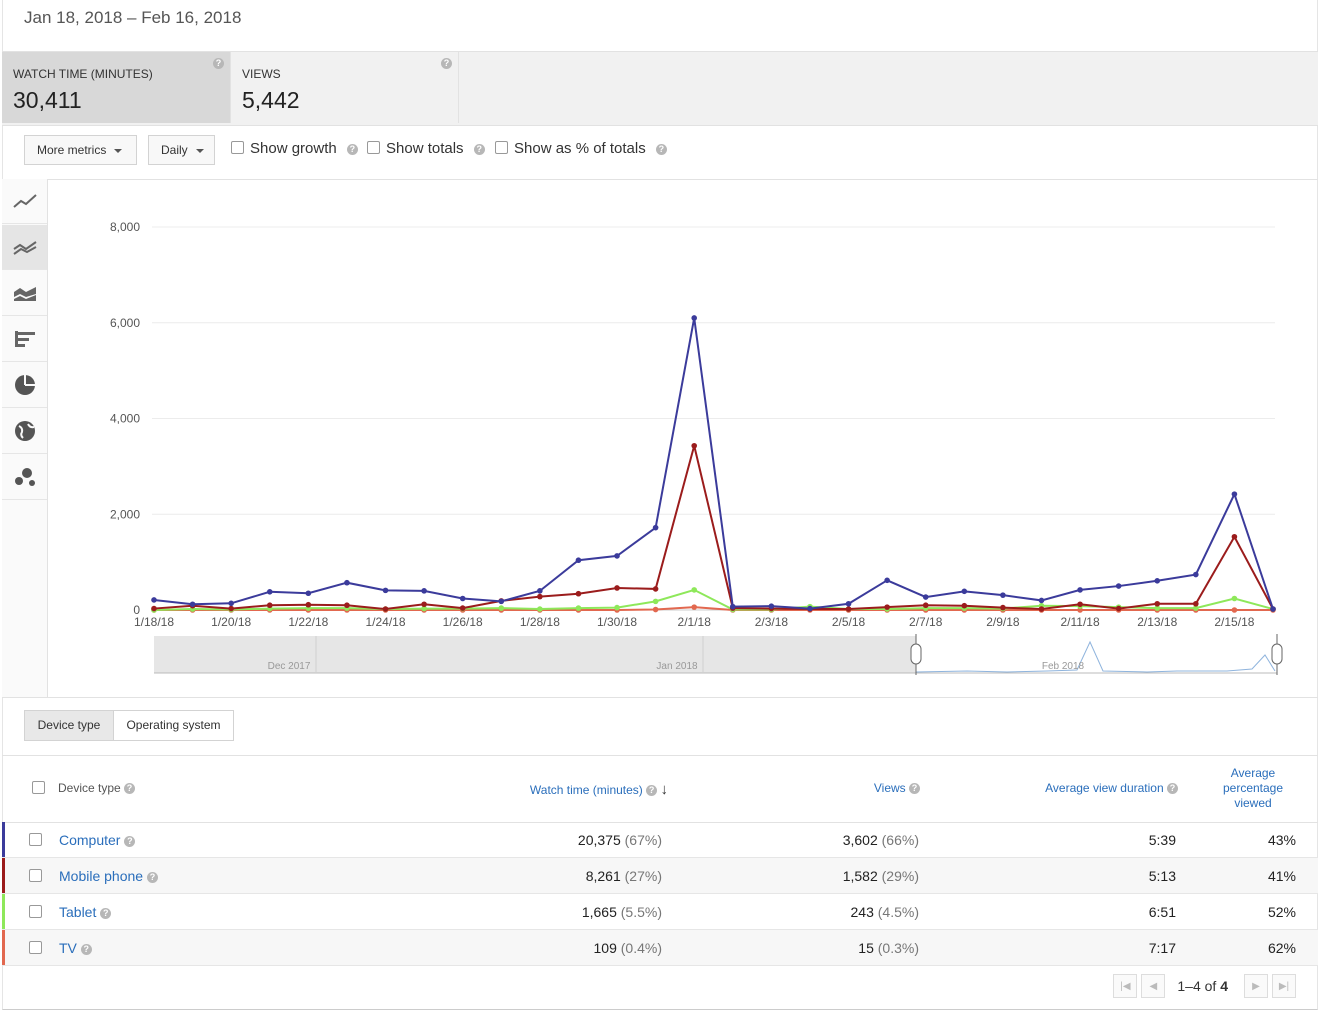  Describe the element at coordinates (713, 528) in the screenshot. I see `series-line-mobile-phone` at that location.